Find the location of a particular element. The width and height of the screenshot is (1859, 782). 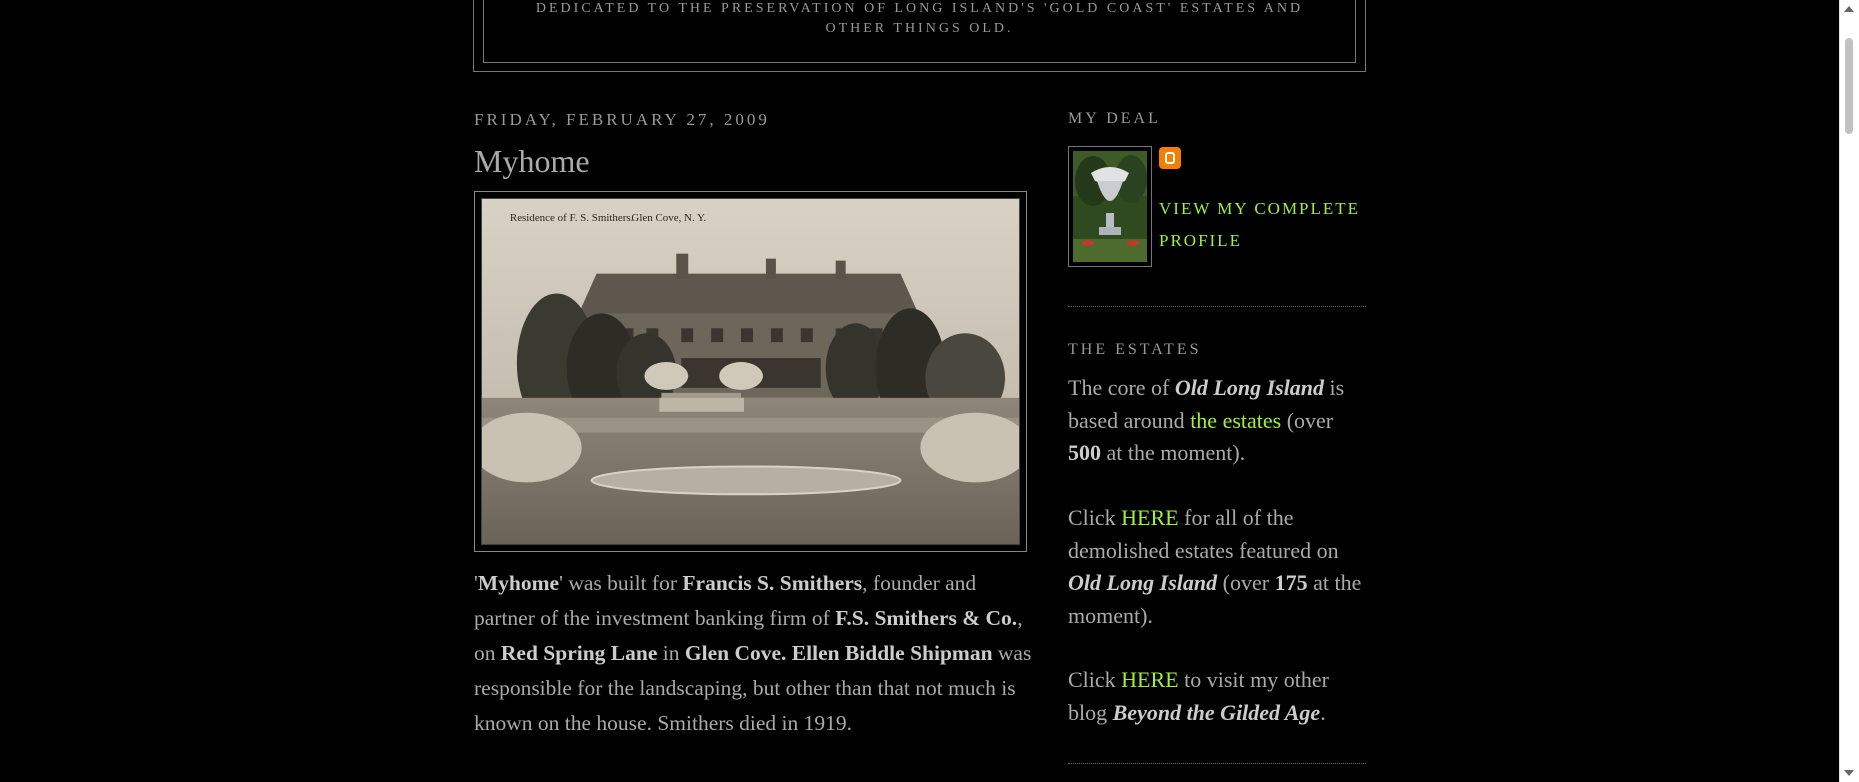

post-date: Friday, February 27, 2009 is located at coordinates (622, 119).